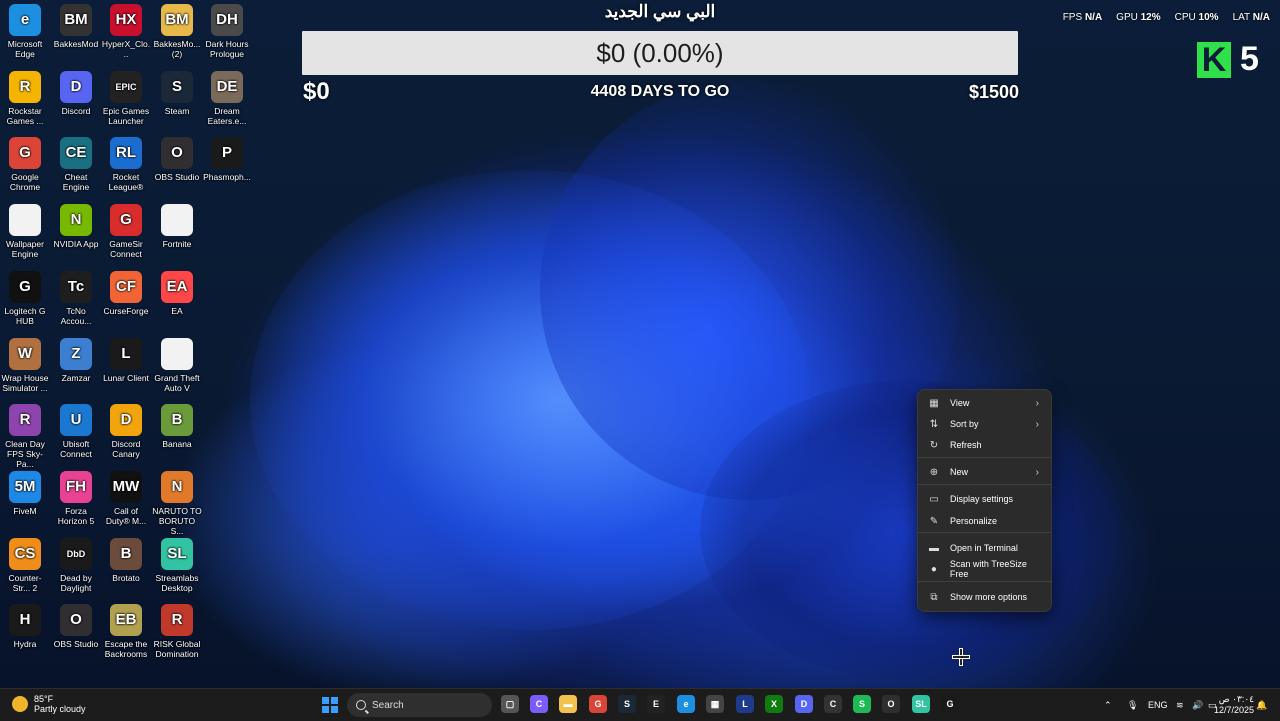  What do you see at coordinates (76, 162) in the screenshot?
I see `desktop-icon: CE Cheat Engine` at bounding box center [76, 162].